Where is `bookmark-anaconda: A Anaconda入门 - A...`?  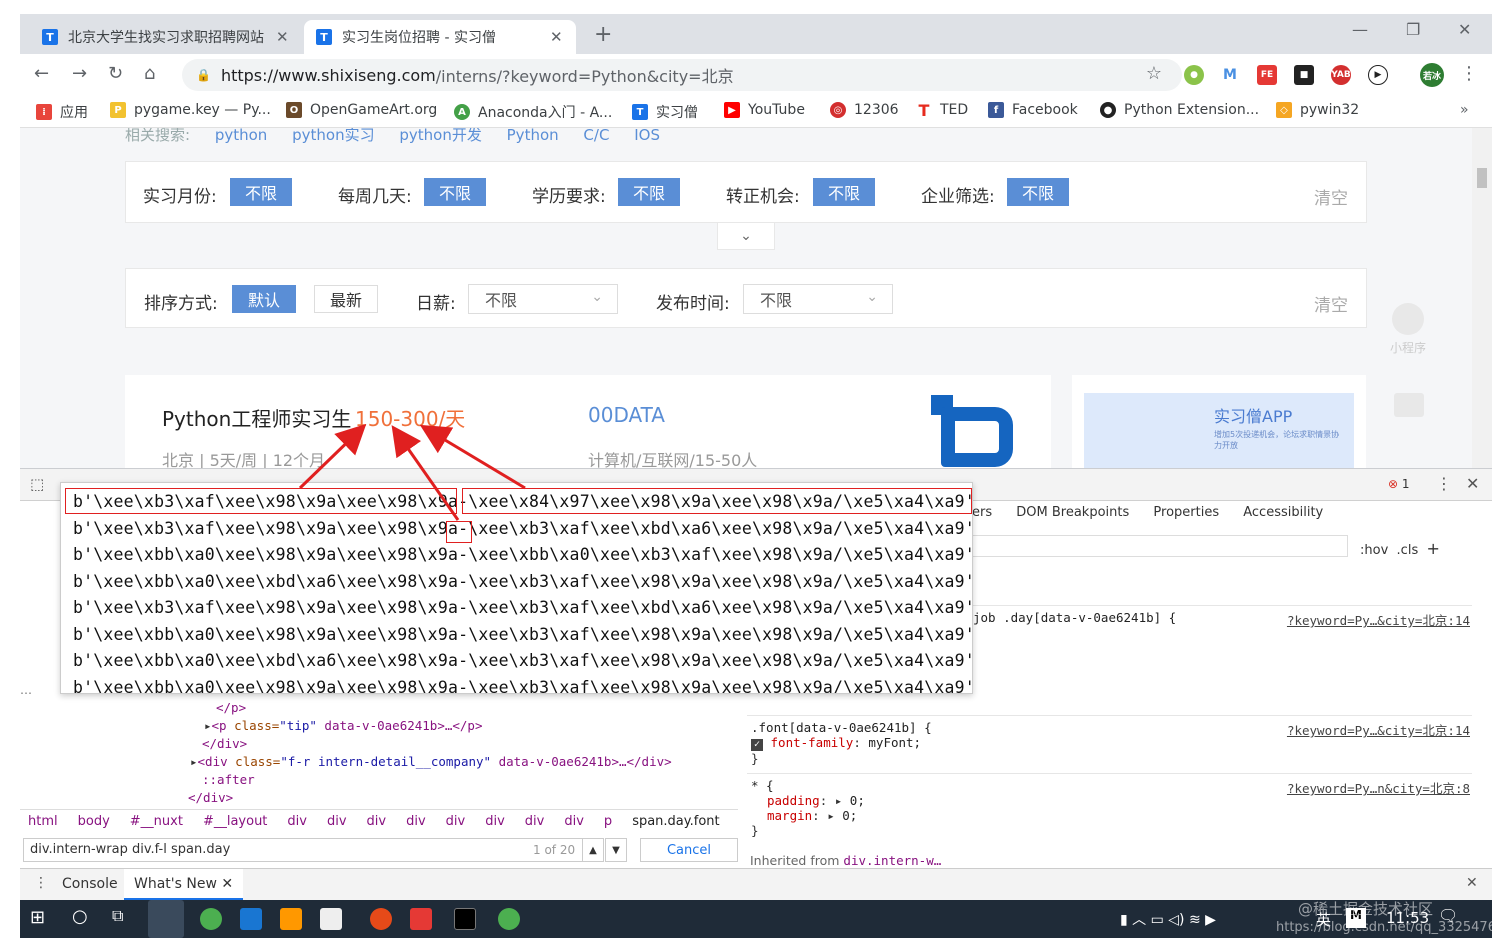
bookmark-anaconda: A Anaconda入门 - A... is located at coordinates (533, 112).